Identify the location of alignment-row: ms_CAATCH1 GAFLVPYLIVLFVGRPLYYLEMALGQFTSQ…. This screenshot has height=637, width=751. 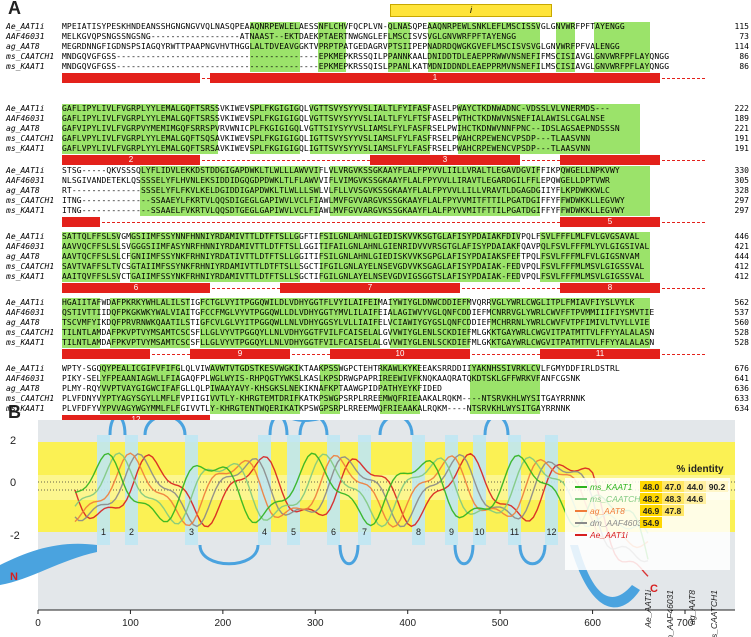
(375, 139).